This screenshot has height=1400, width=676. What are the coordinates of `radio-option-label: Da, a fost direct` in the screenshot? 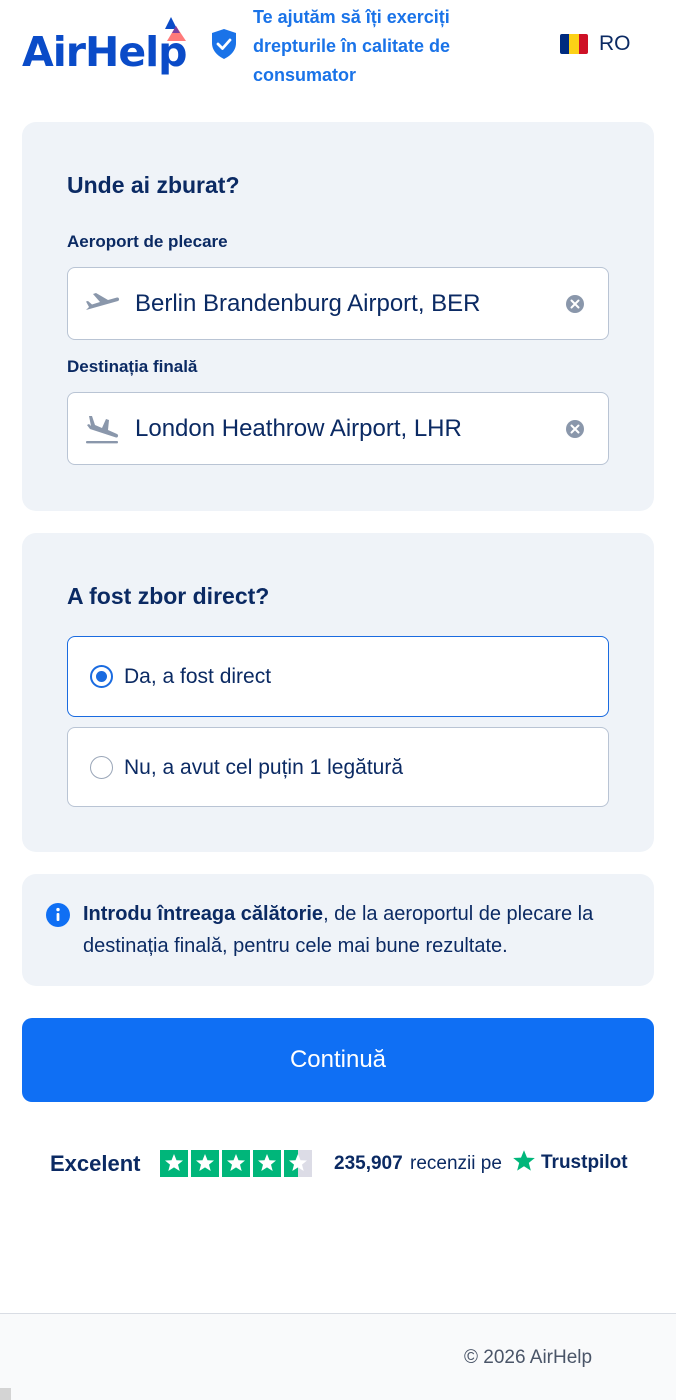 It's located at (198, 676).